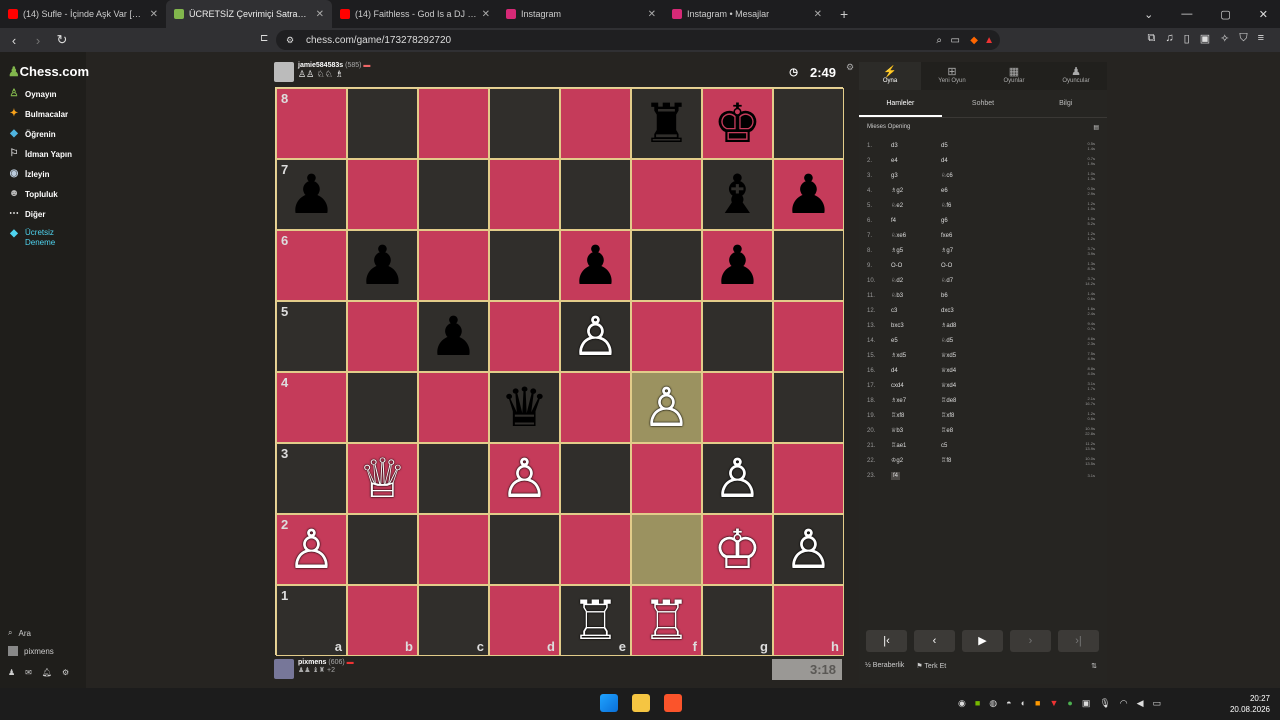 The image size is (1280, 720). What do you see at coordinates (916, 371) in the screenshot?
I see `white-move: d4` at bounding box center [916, 371].